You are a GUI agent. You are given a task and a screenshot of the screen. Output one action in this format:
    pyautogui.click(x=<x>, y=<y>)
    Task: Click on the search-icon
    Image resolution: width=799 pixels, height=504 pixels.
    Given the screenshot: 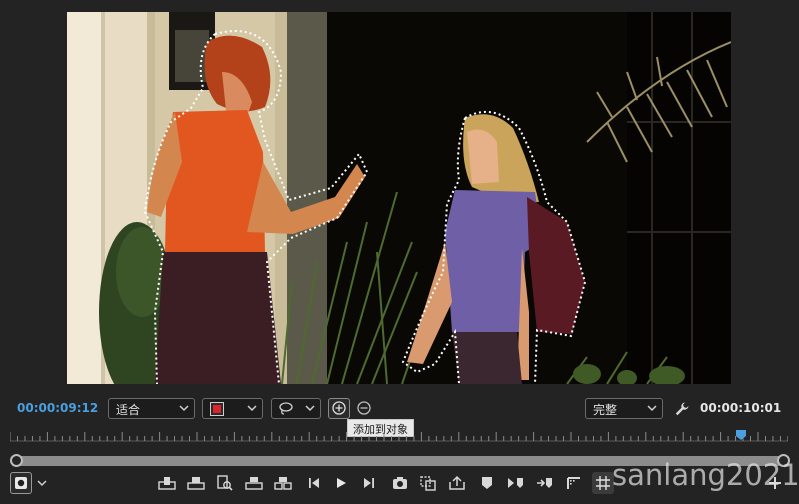 What is the action you would take?
    pyautogui.click(x=225, y=483)
    